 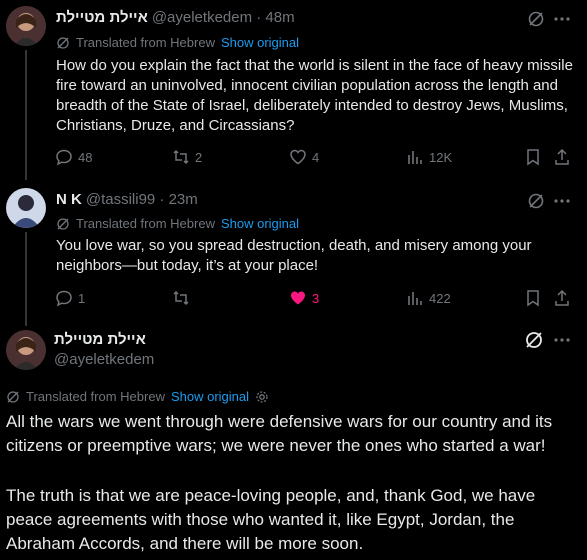 What do you see at coordinates (142, 199) in the screenshot?
I see `handle-time: @tassili99 · 23m` at bounding box center [142, 199].